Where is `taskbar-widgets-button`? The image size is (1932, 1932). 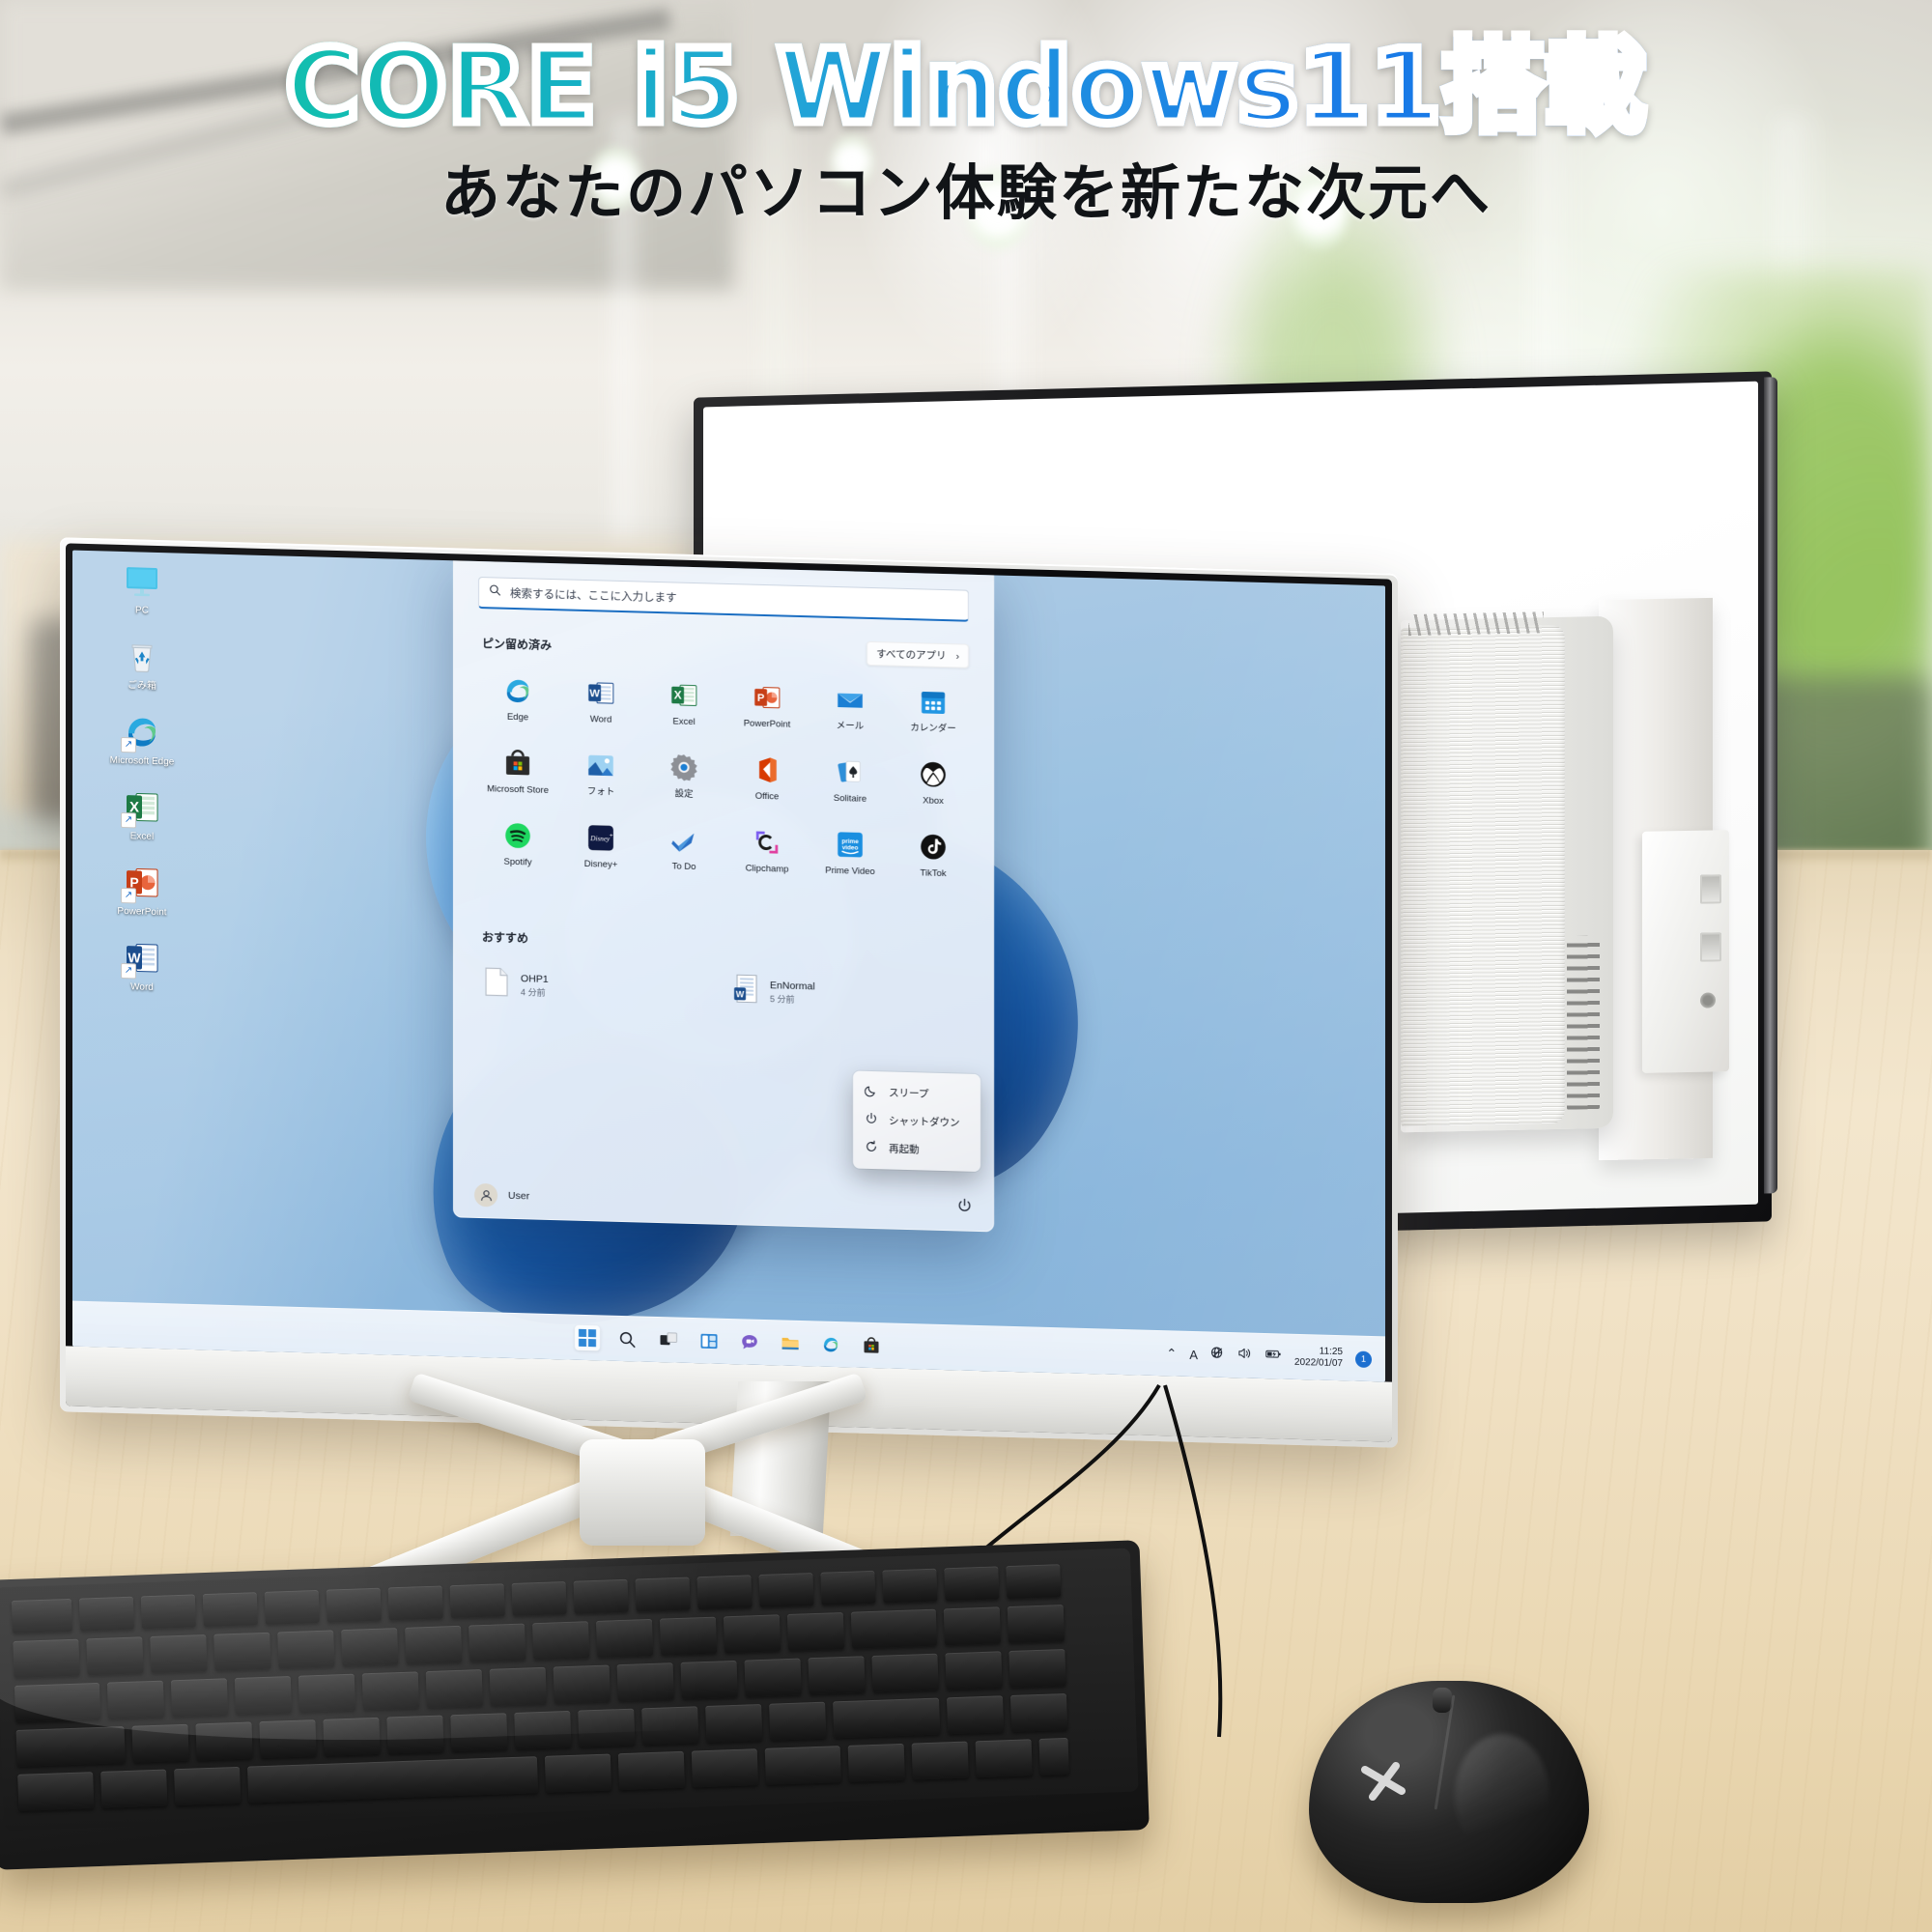 taskbar-widgets-button is located at coordinates (709, 1341).